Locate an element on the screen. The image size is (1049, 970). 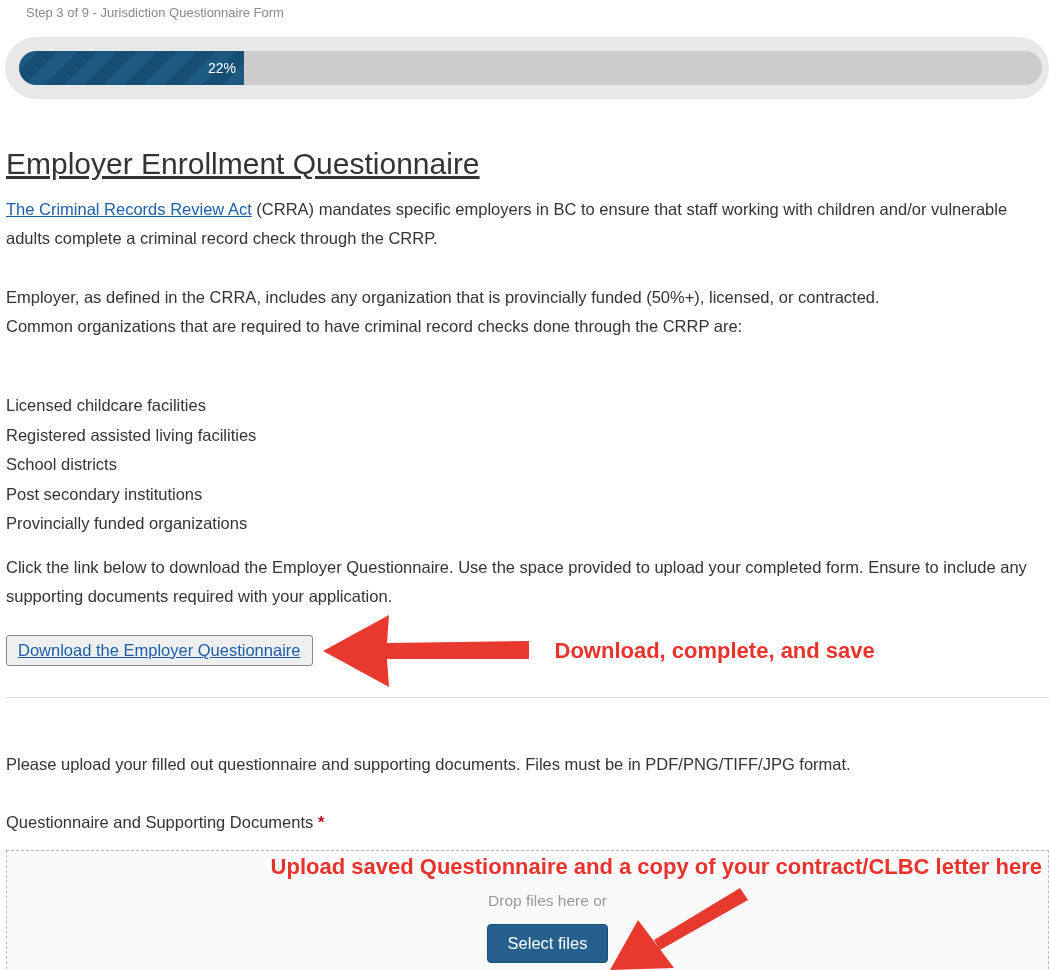
page-title: Employer Enrollment Questionnaire is located at coordinates (243, 164).